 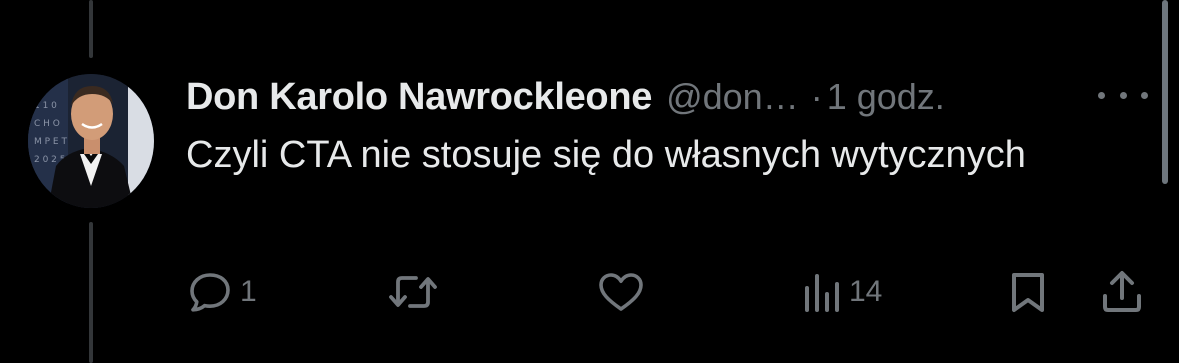 I want to click on share-icon, so click(x=1122, y=291).